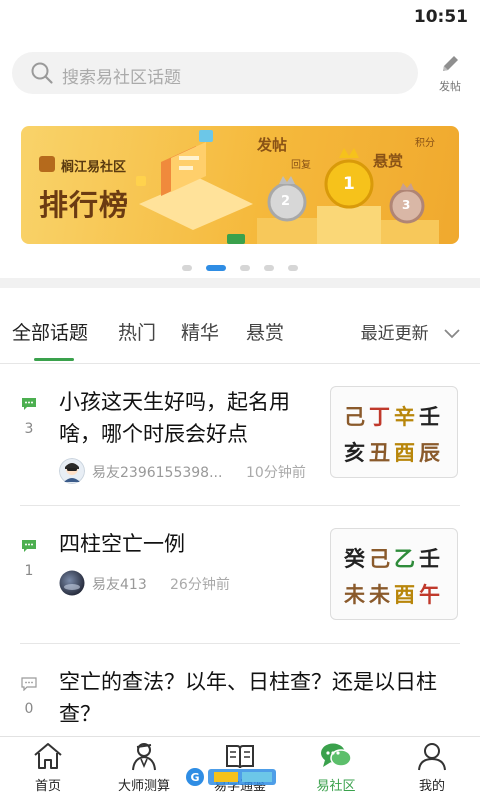 The image size is (480, 800). I want to click on sort-dropdown: 最近更新, so click(410, 331).